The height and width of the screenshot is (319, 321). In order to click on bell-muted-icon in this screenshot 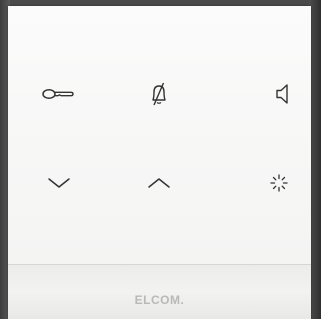, I will do `click(159, 94)`.